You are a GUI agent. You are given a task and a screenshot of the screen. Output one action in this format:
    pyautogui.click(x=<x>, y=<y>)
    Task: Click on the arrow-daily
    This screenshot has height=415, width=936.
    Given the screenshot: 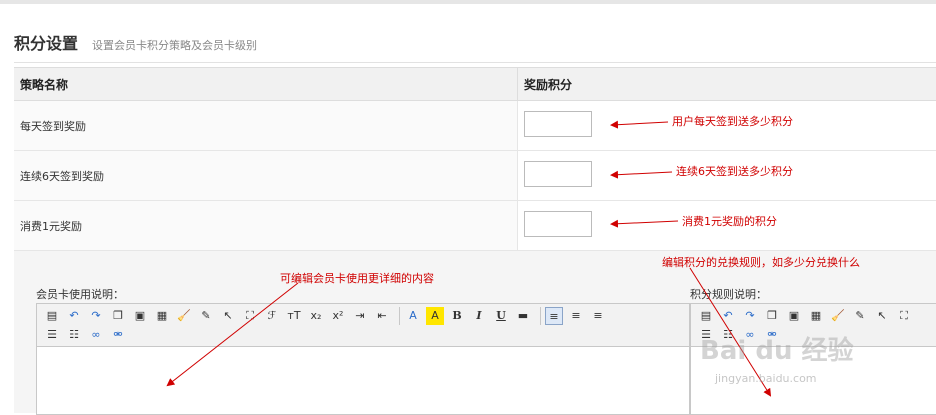 What is the action you would take?
    pyautogui.click(x=639, y=124)
    